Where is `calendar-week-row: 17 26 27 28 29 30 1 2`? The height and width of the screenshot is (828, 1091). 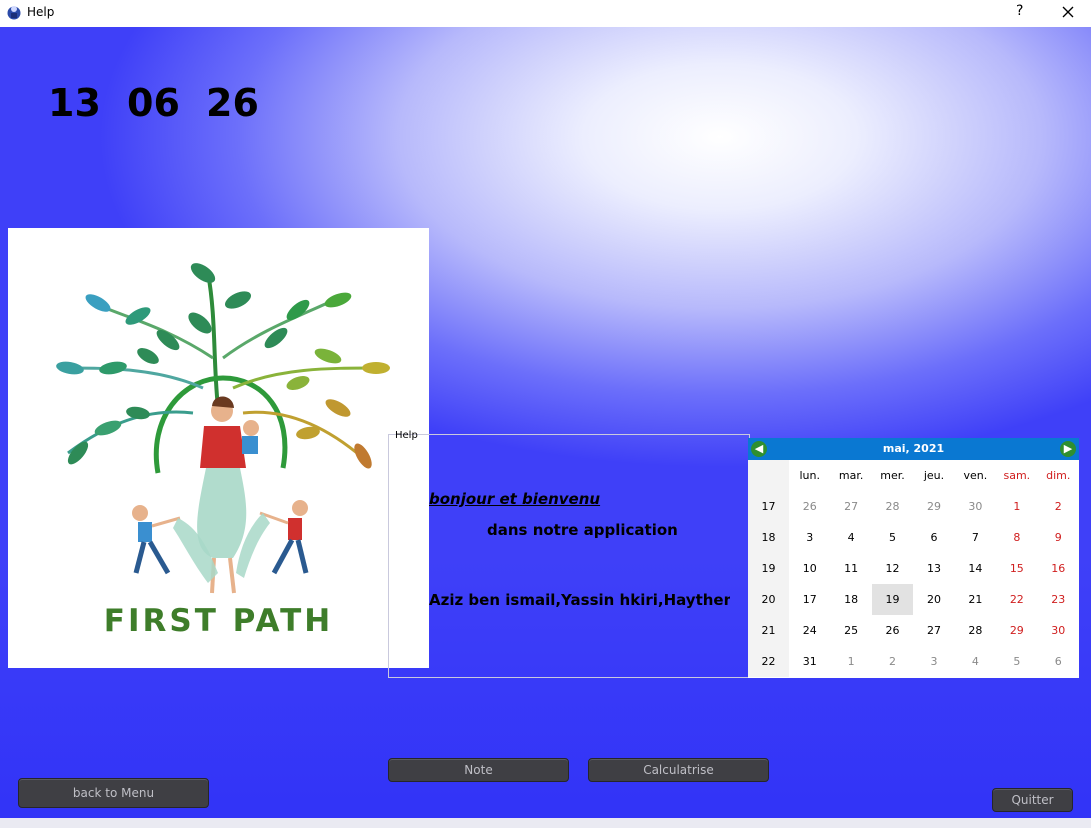
calendar-week-row: 17 26 27 28 29 30 1 2 is located at coordinates (913, 506).